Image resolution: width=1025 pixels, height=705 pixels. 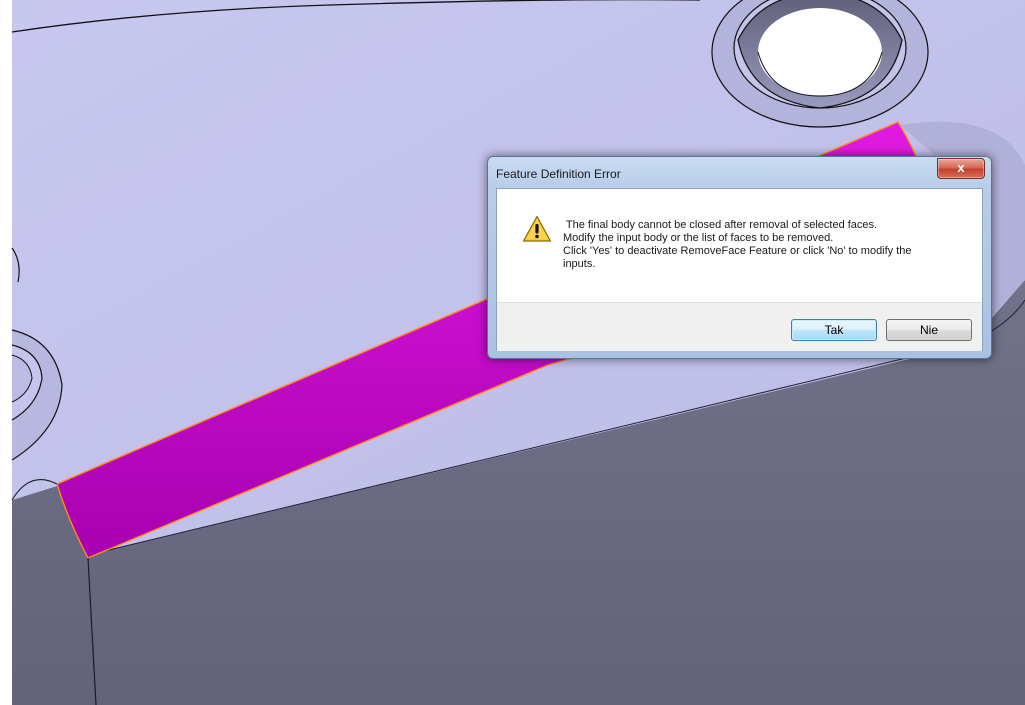 What do you see at coordinates (579, 264) in the screenshot?
I see `message-line: inputs.` at bounding box center [579, 264].